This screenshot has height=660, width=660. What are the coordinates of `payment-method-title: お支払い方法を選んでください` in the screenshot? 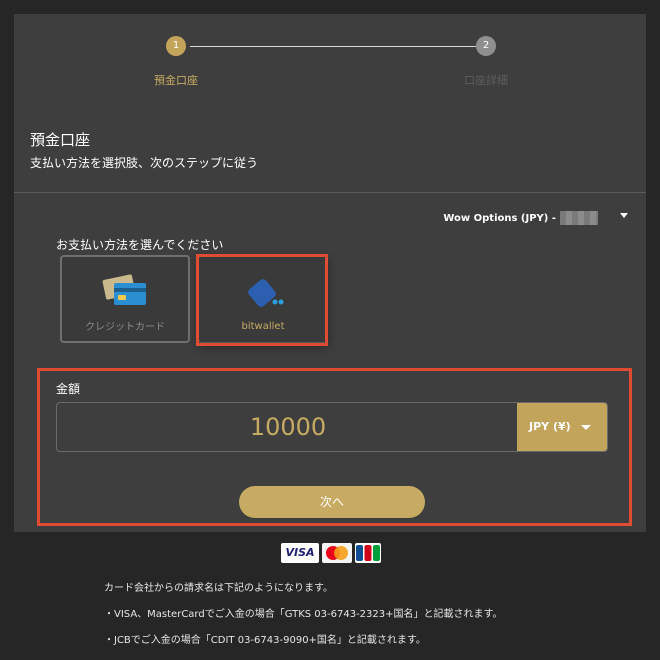 It's located at (140, 245).